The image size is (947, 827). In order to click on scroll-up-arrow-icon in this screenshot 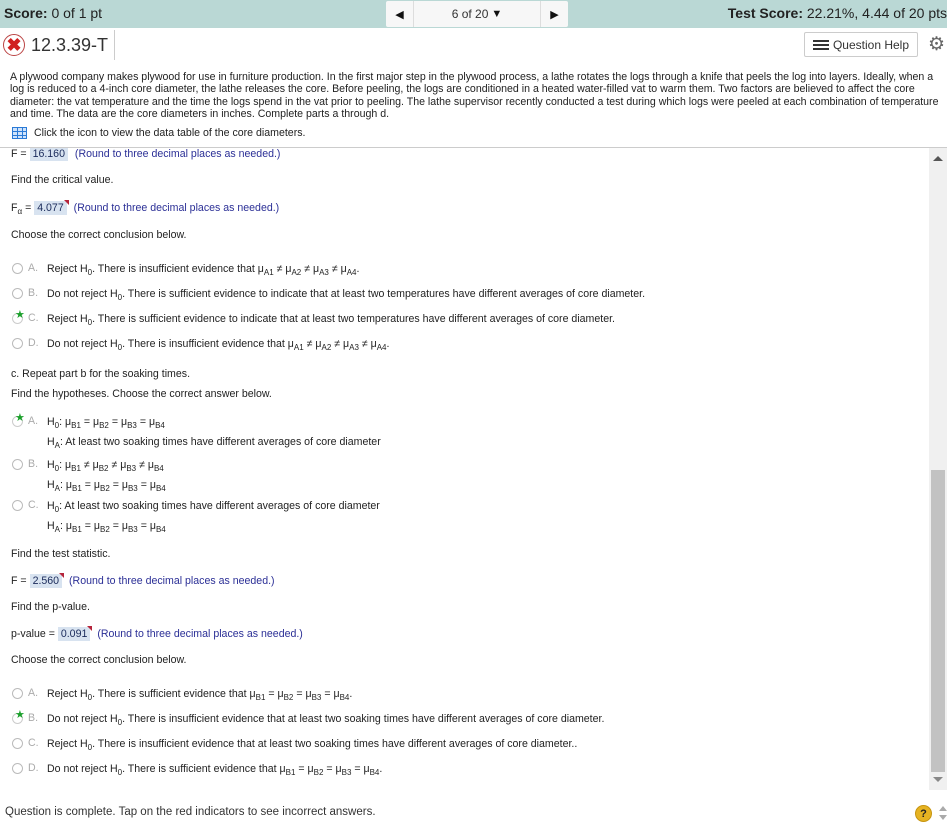, I will do `click(938, 158)`.